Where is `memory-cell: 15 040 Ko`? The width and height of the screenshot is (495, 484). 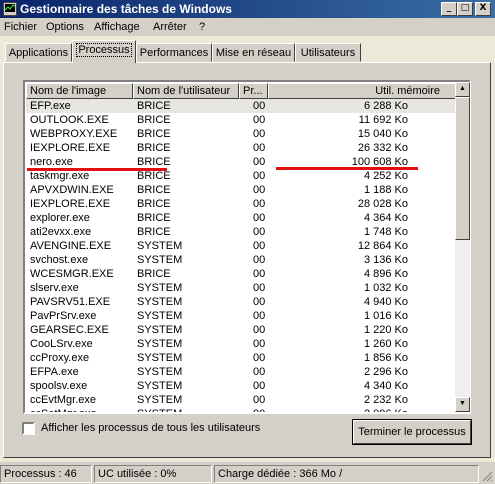
memory-cell: 15 040 Ko is located at coordinates (382, 134).